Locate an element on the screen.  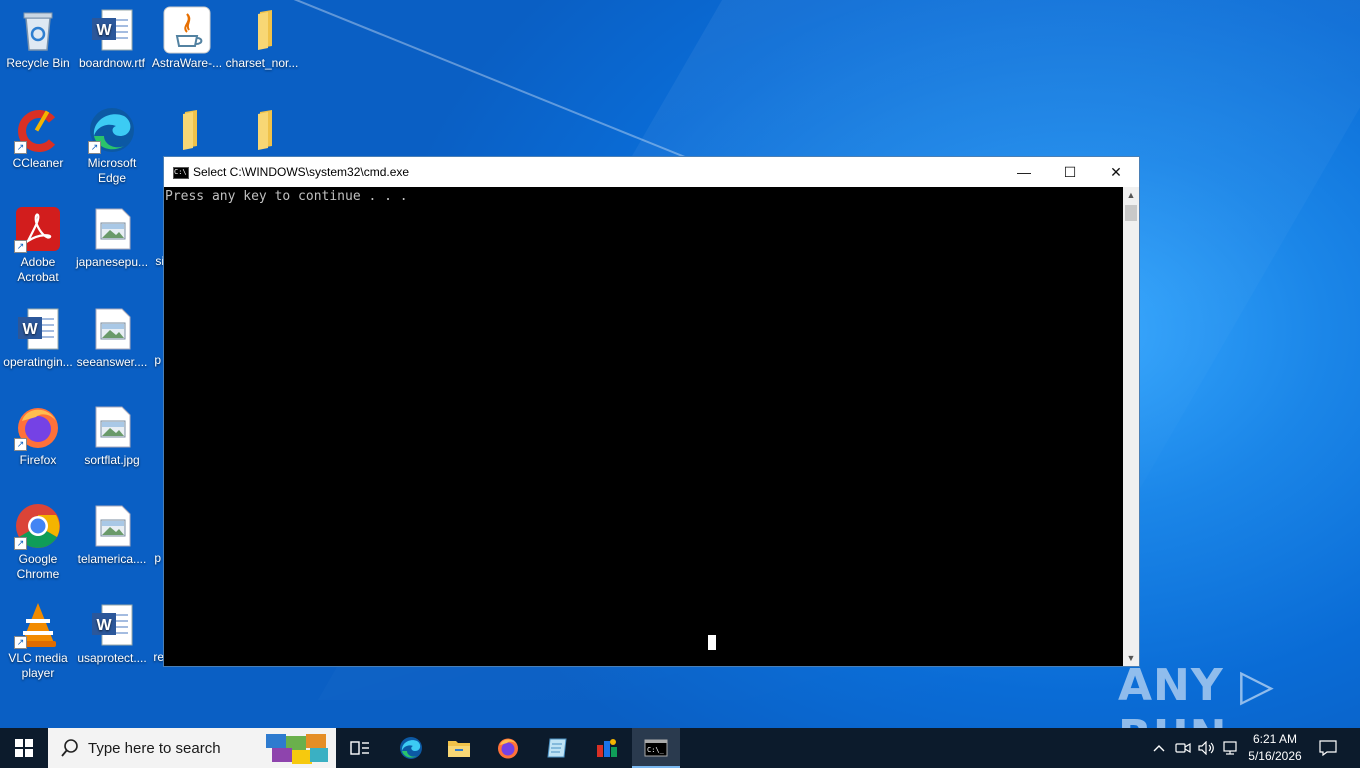
desktop-icon-google-chrome: ↗ Google Chrome is located at coordinates (38, 542).